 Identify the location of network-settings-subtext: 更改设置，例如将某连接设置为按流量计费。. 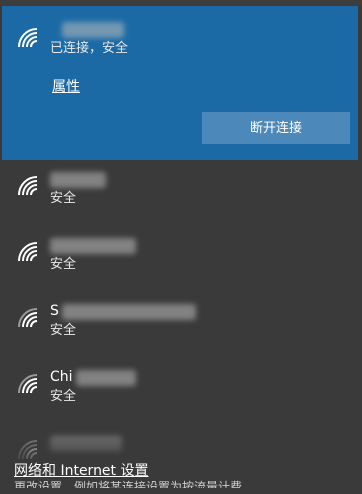
(134, 484).